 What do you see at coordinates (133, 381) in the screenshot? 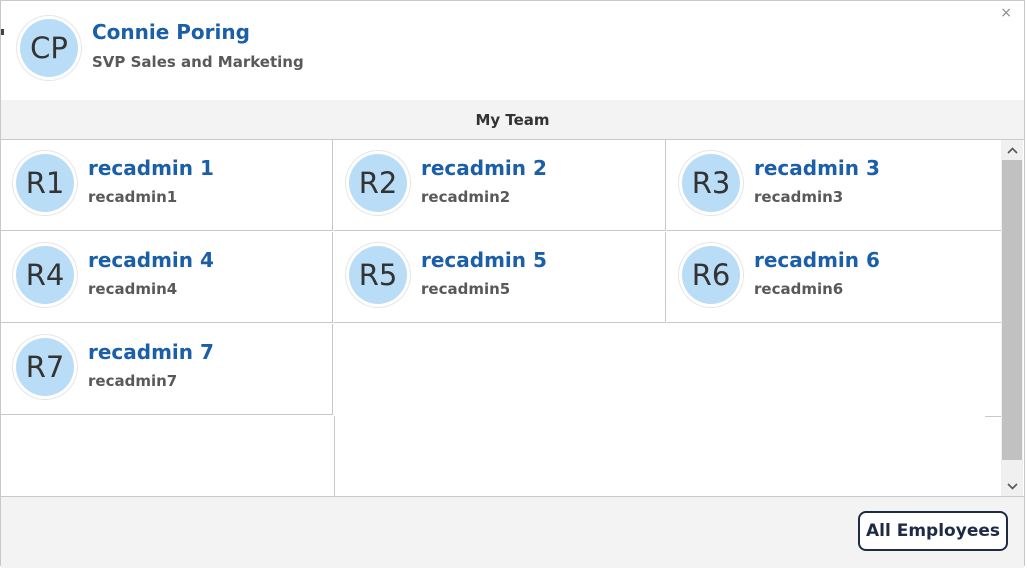
I see `team-member-username: recadmin7` at bounding box center [133, 381].